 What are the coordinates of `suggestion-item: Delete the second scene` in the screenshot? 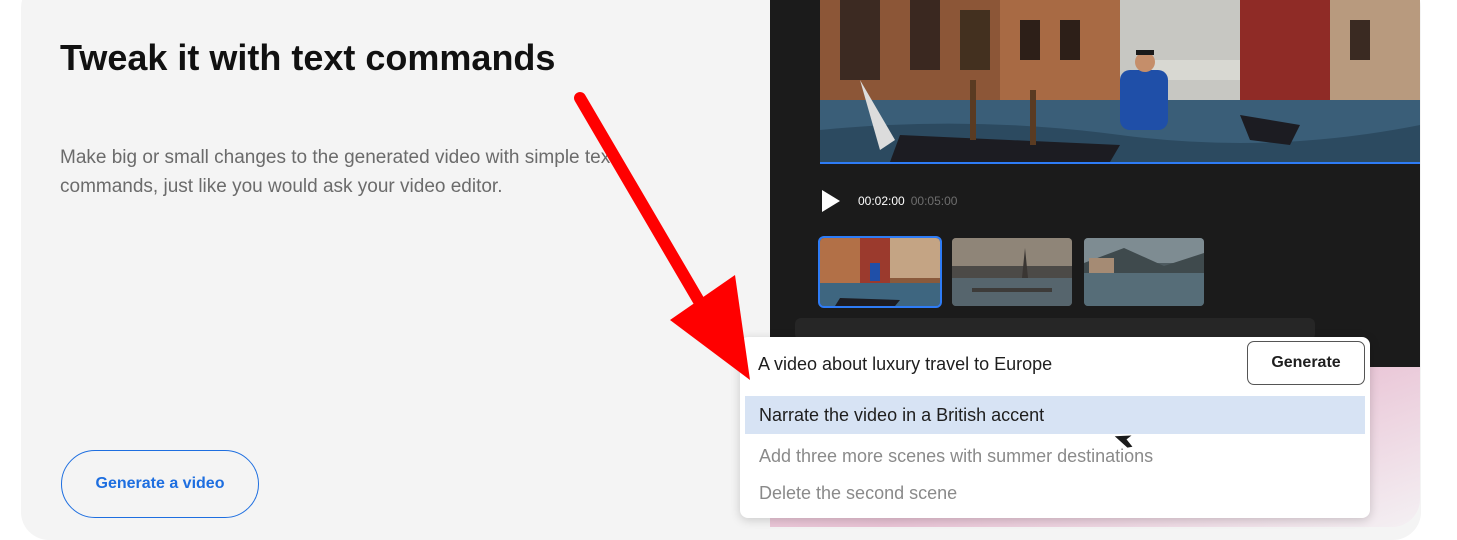 It's located at (1055, 493).